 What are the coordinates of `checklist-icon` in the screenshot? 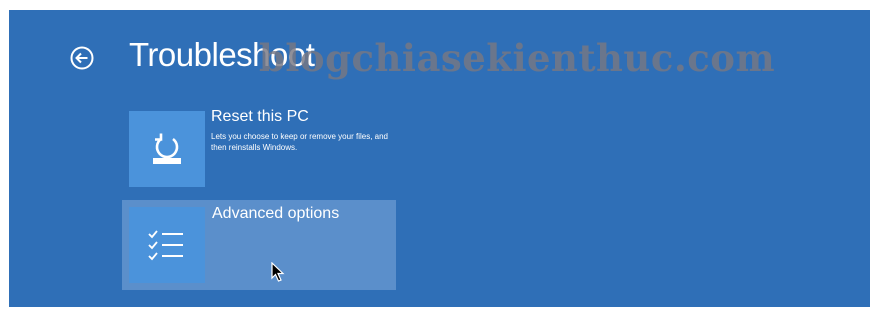 It's located at (165, 245).